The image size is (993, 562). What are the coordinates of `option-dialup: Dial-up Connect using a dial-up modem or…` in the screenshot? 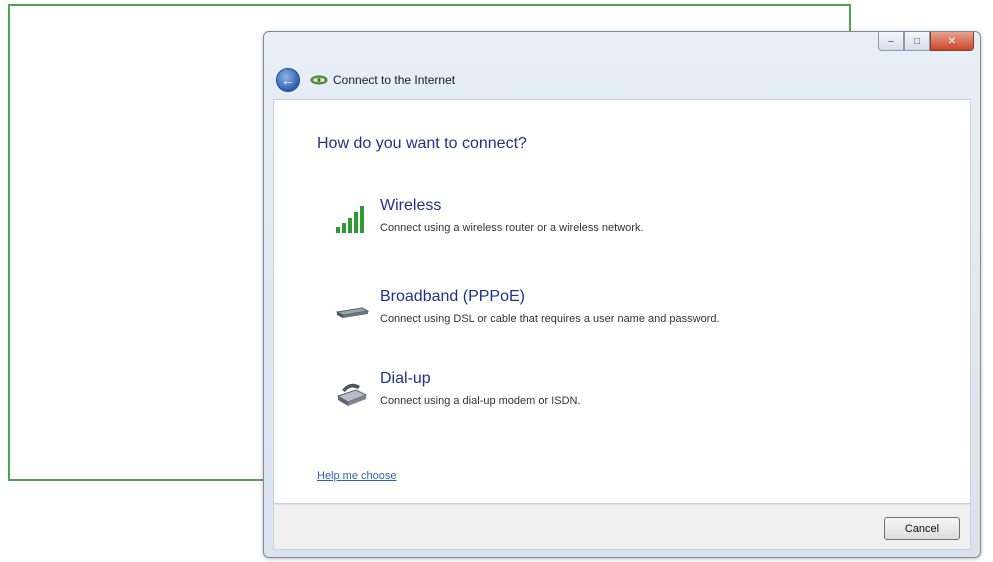 It's located at (614, 398).